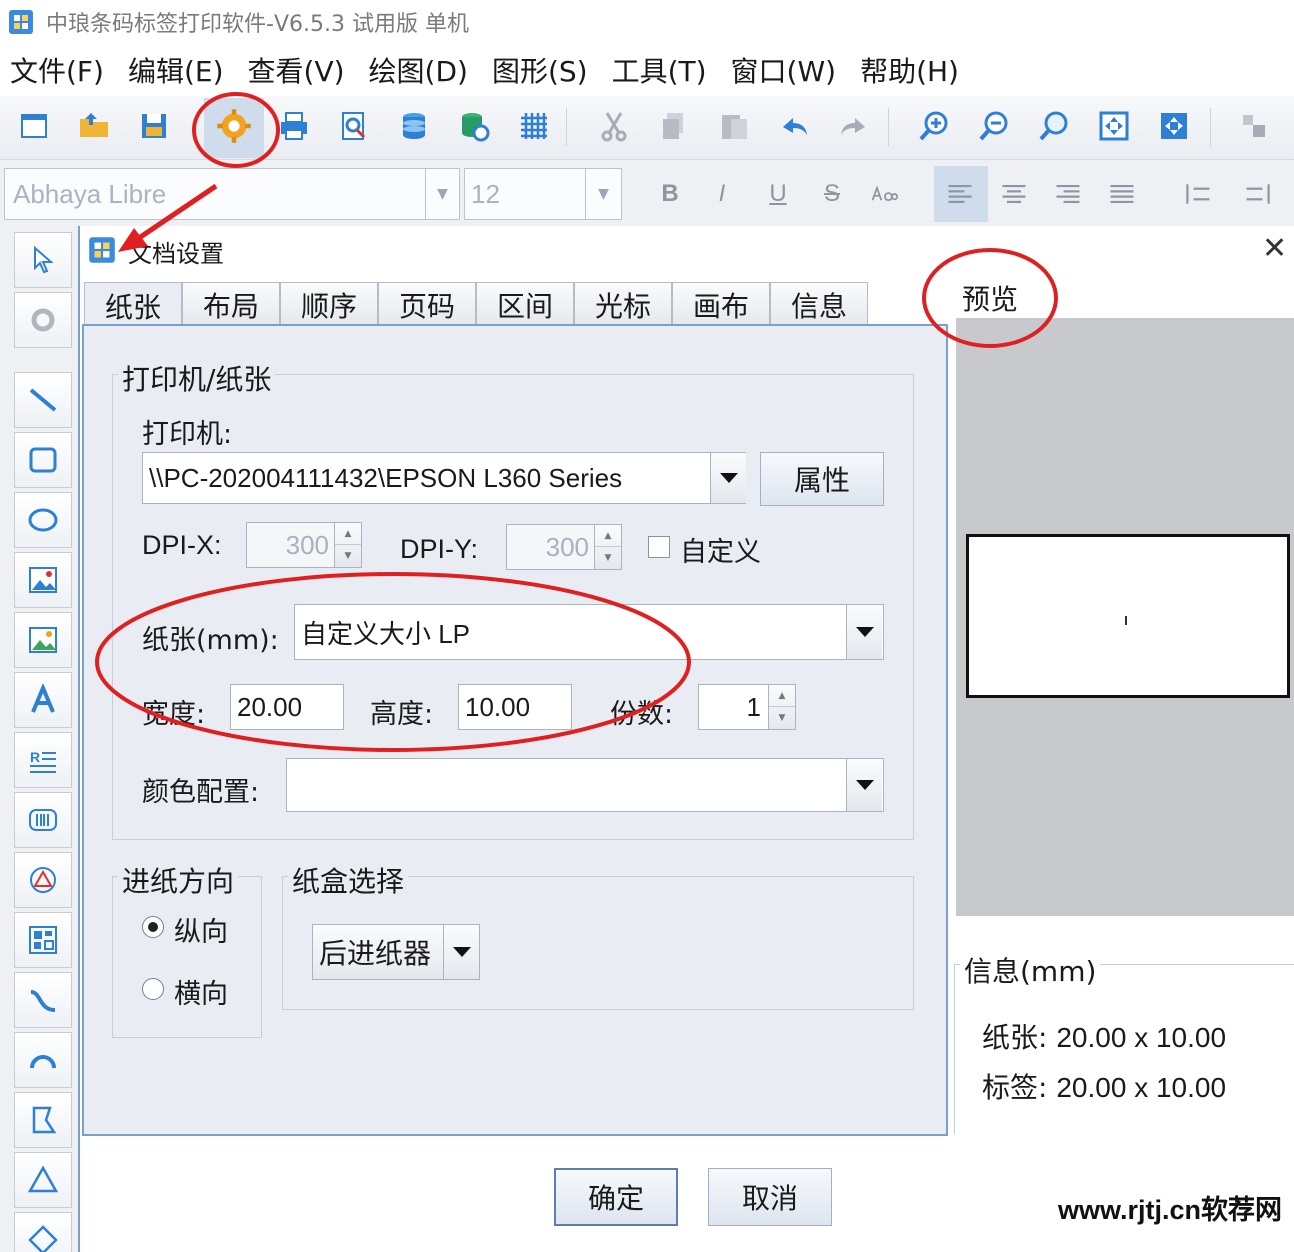  What do you see at coordinates (515, 707) in the screenshot?
I see `height-input: 10.00` at bounding box center [515, 707].